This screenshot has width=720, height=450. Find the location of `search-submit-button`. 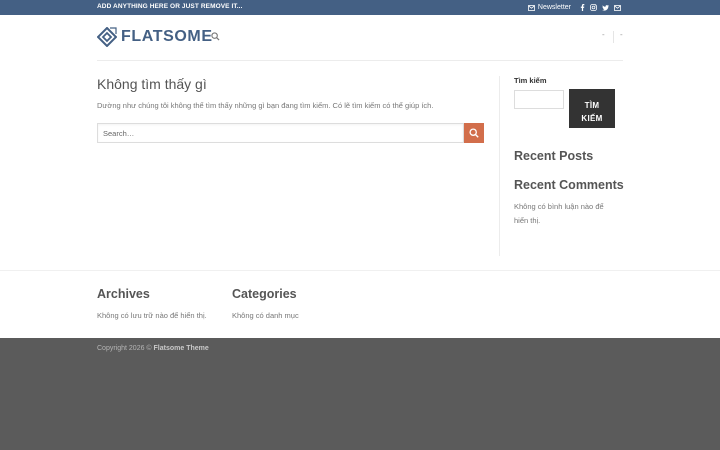

search-submit-button is located at coordinates (474, 133).